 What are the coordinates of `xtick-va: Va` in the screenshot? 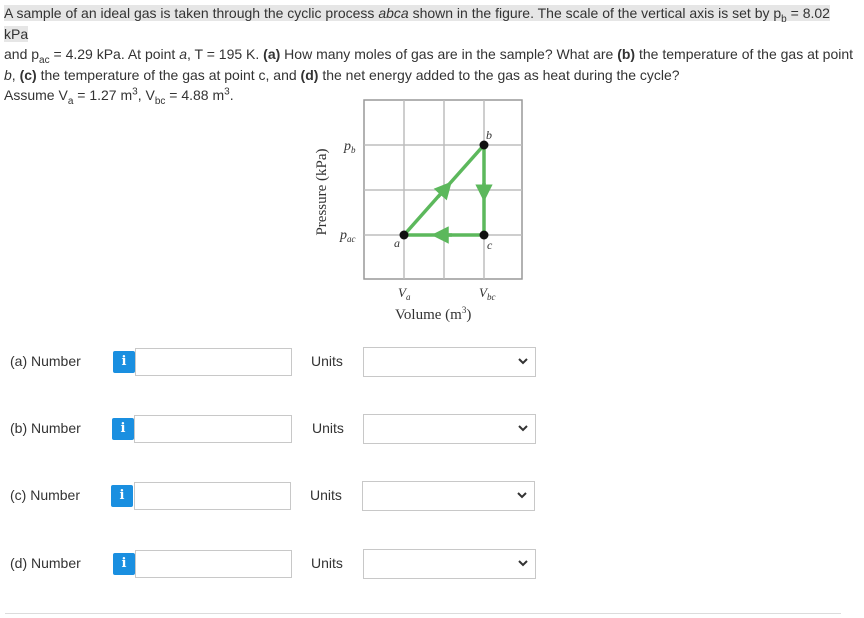 It's located at (404, 293).